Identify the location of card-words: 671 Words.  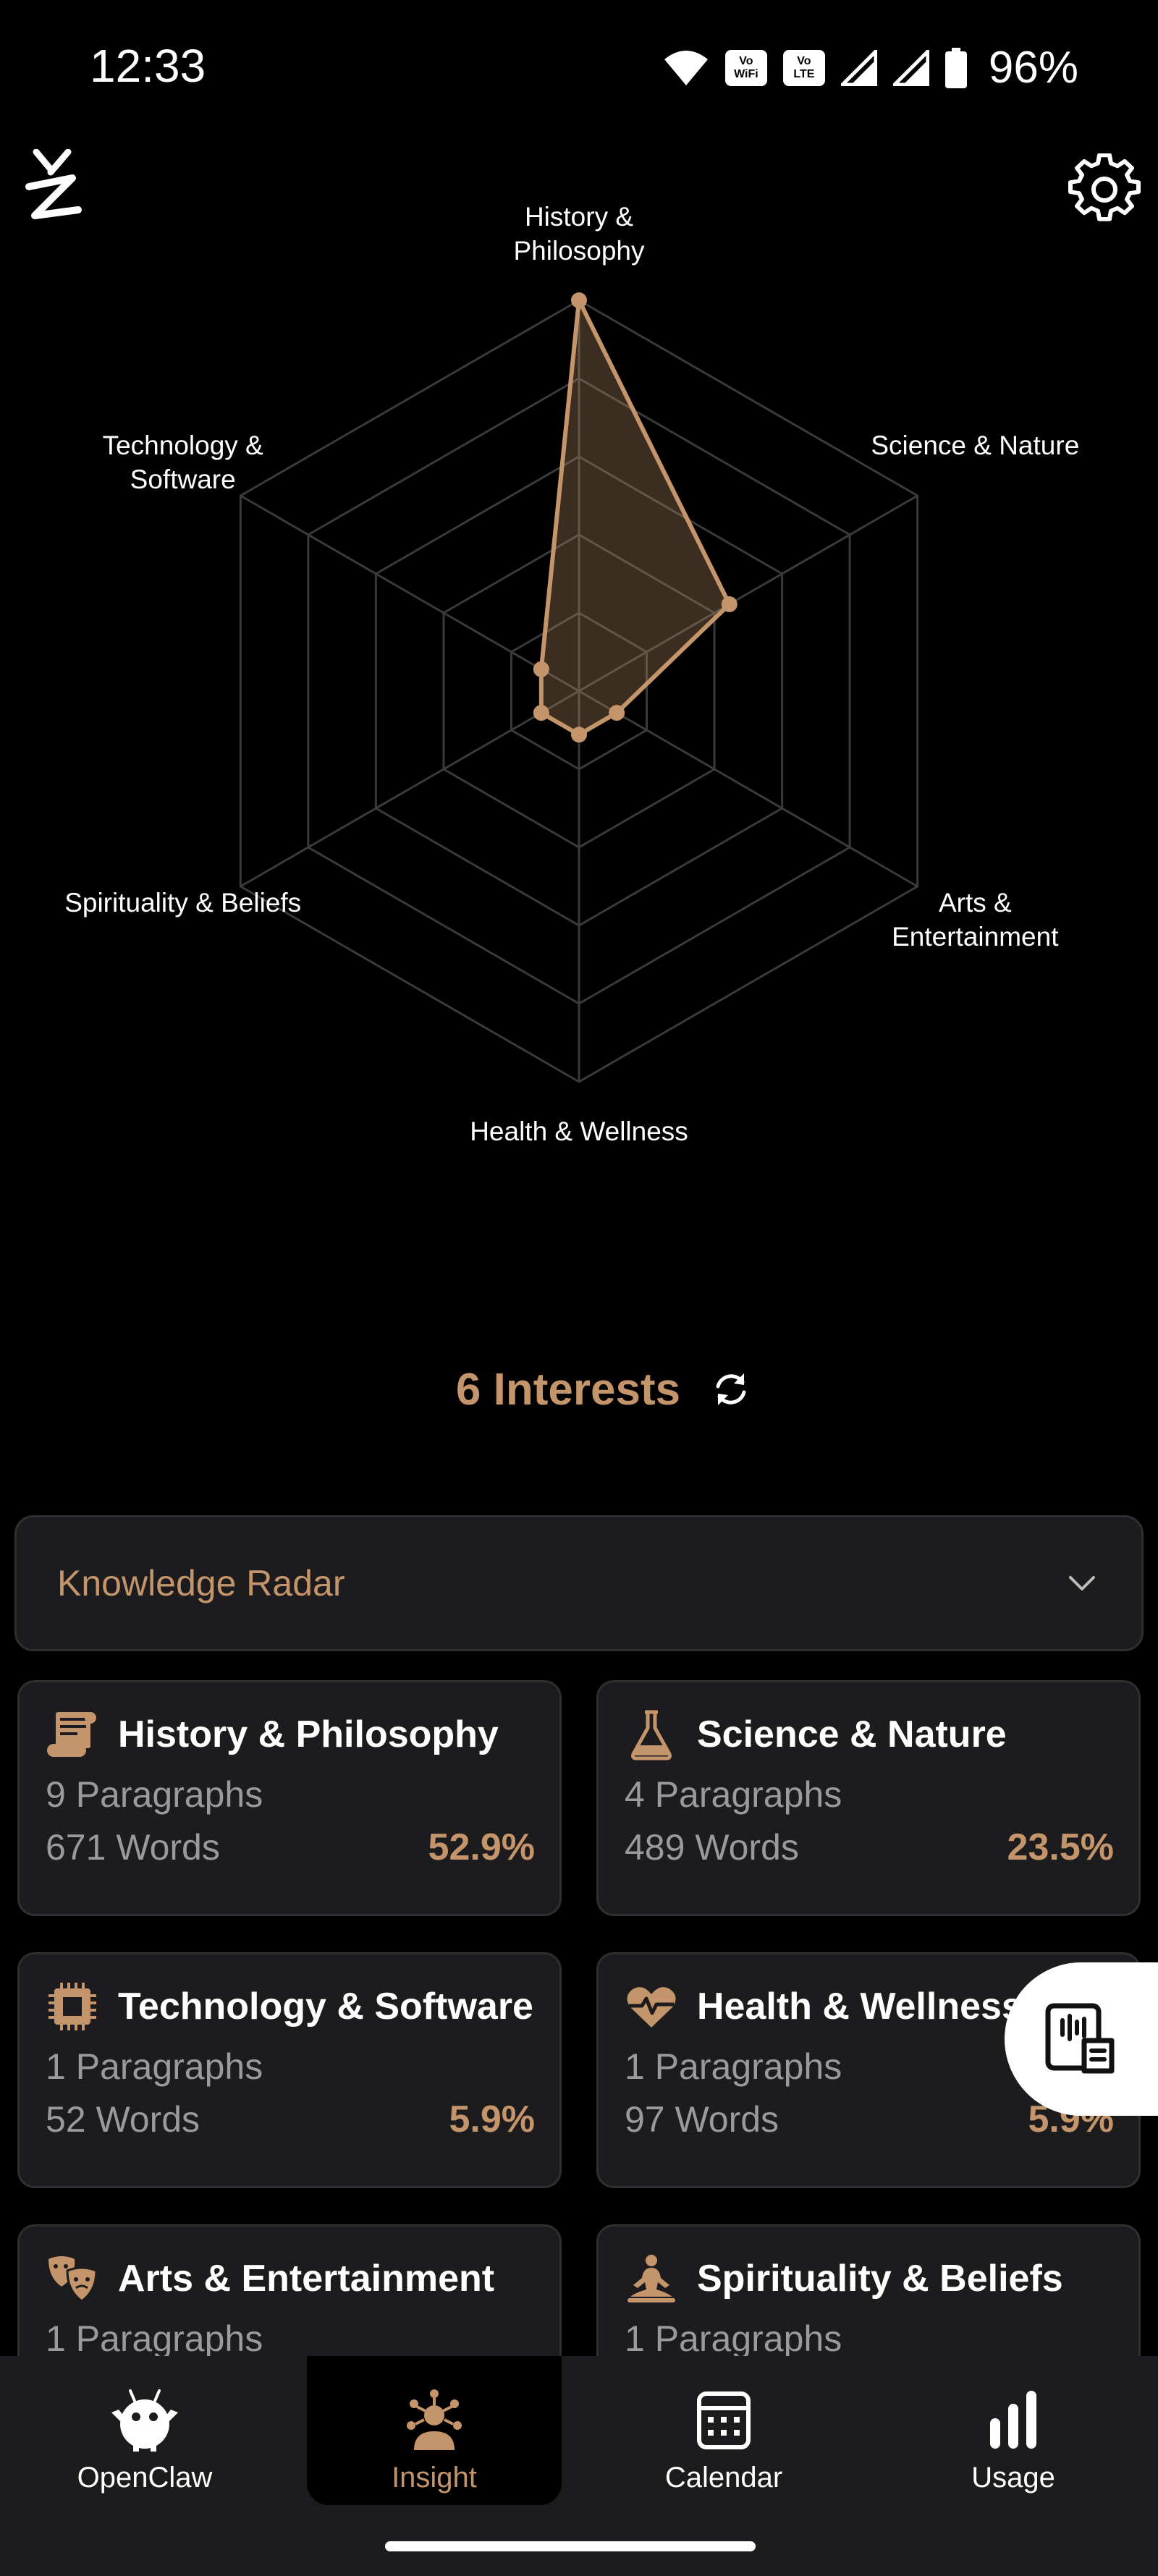
(133, 1847).